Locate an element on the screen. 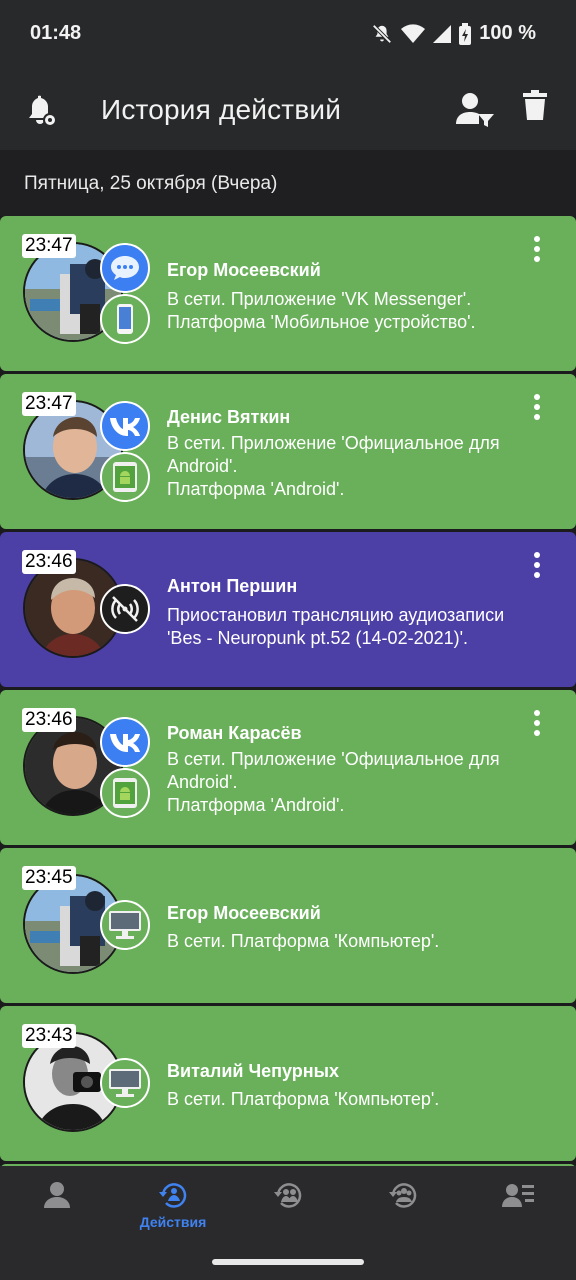  home-indicator is located at coordinates (288, 1262).